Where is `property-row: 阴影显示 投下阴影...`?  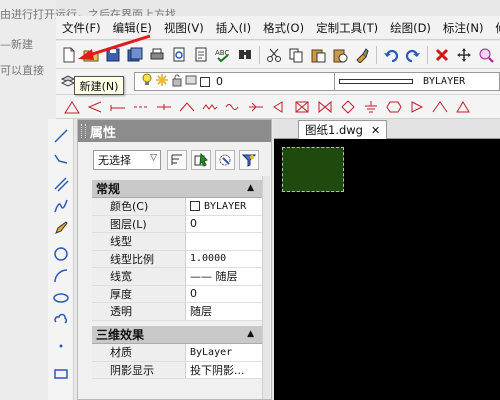 property-row: 阴影显示 投下阴影... is located at coordinates (177, 370).